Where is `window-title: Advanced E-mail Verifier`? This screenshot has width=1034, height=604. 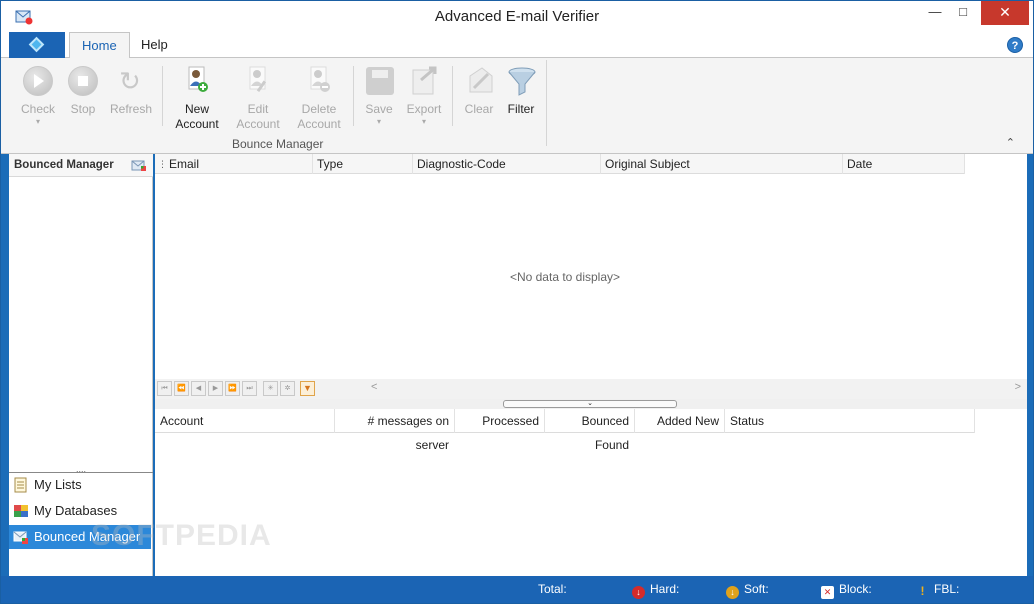
window-title: Advanced E-mail Verifier is located at coordinates (517, 16).